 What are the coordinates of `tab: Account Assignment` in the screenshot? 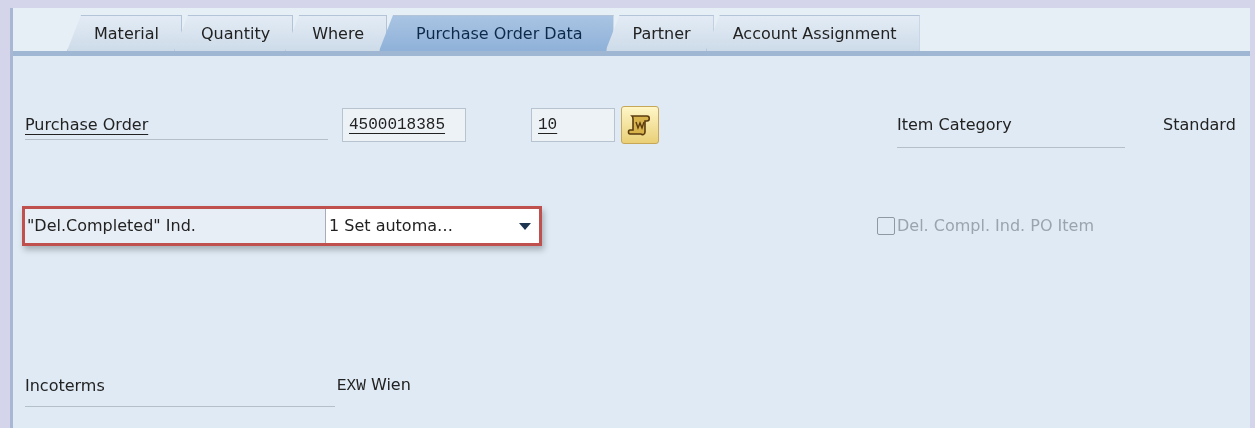 It's located at (812, 33).